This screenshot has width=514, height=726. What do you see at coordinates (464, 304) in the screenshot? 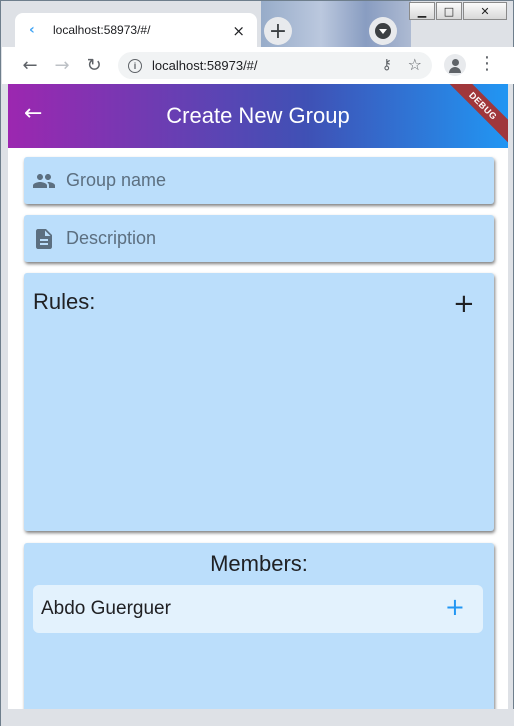
I see `add-rule-button: +` at bounding box center [464, 304].